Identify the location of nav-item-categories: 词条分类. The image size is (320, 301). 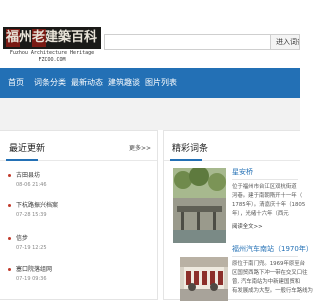
(50, 83).